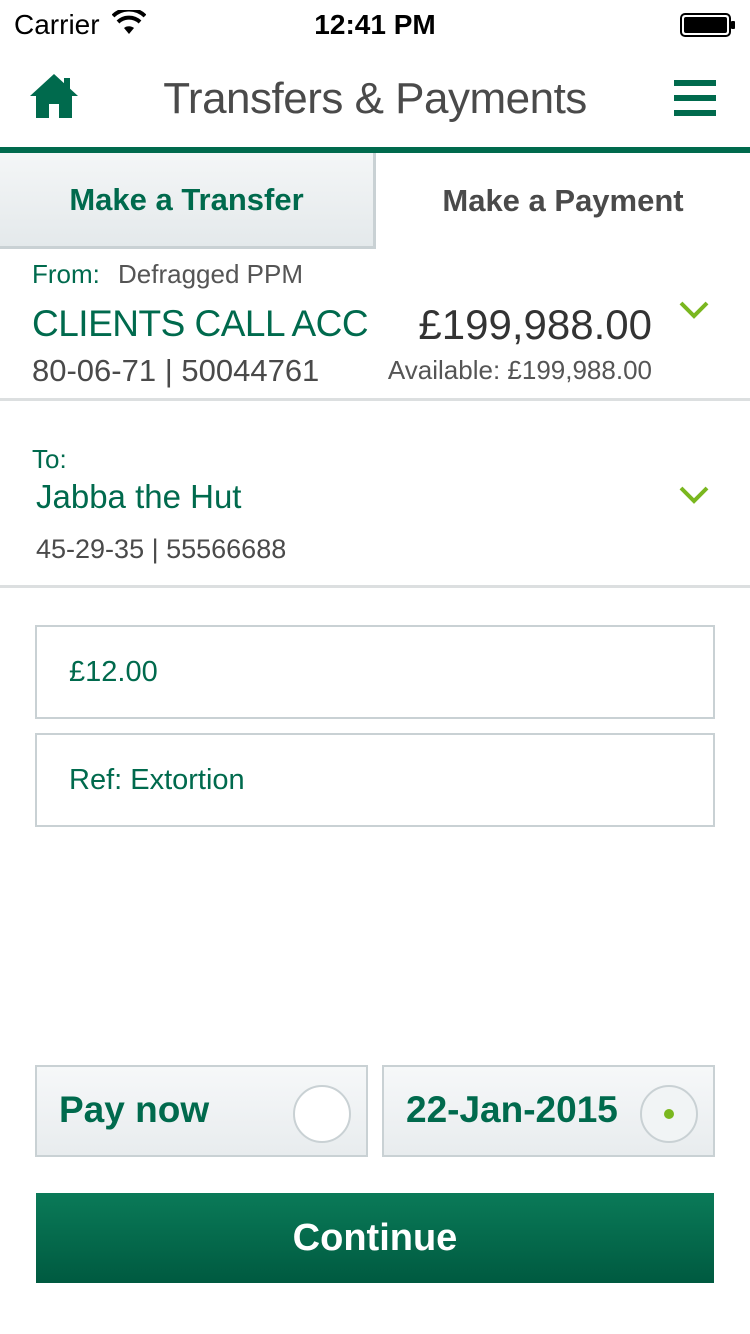  I want to click on status-time: 12:41 PM, so click(375, 24).